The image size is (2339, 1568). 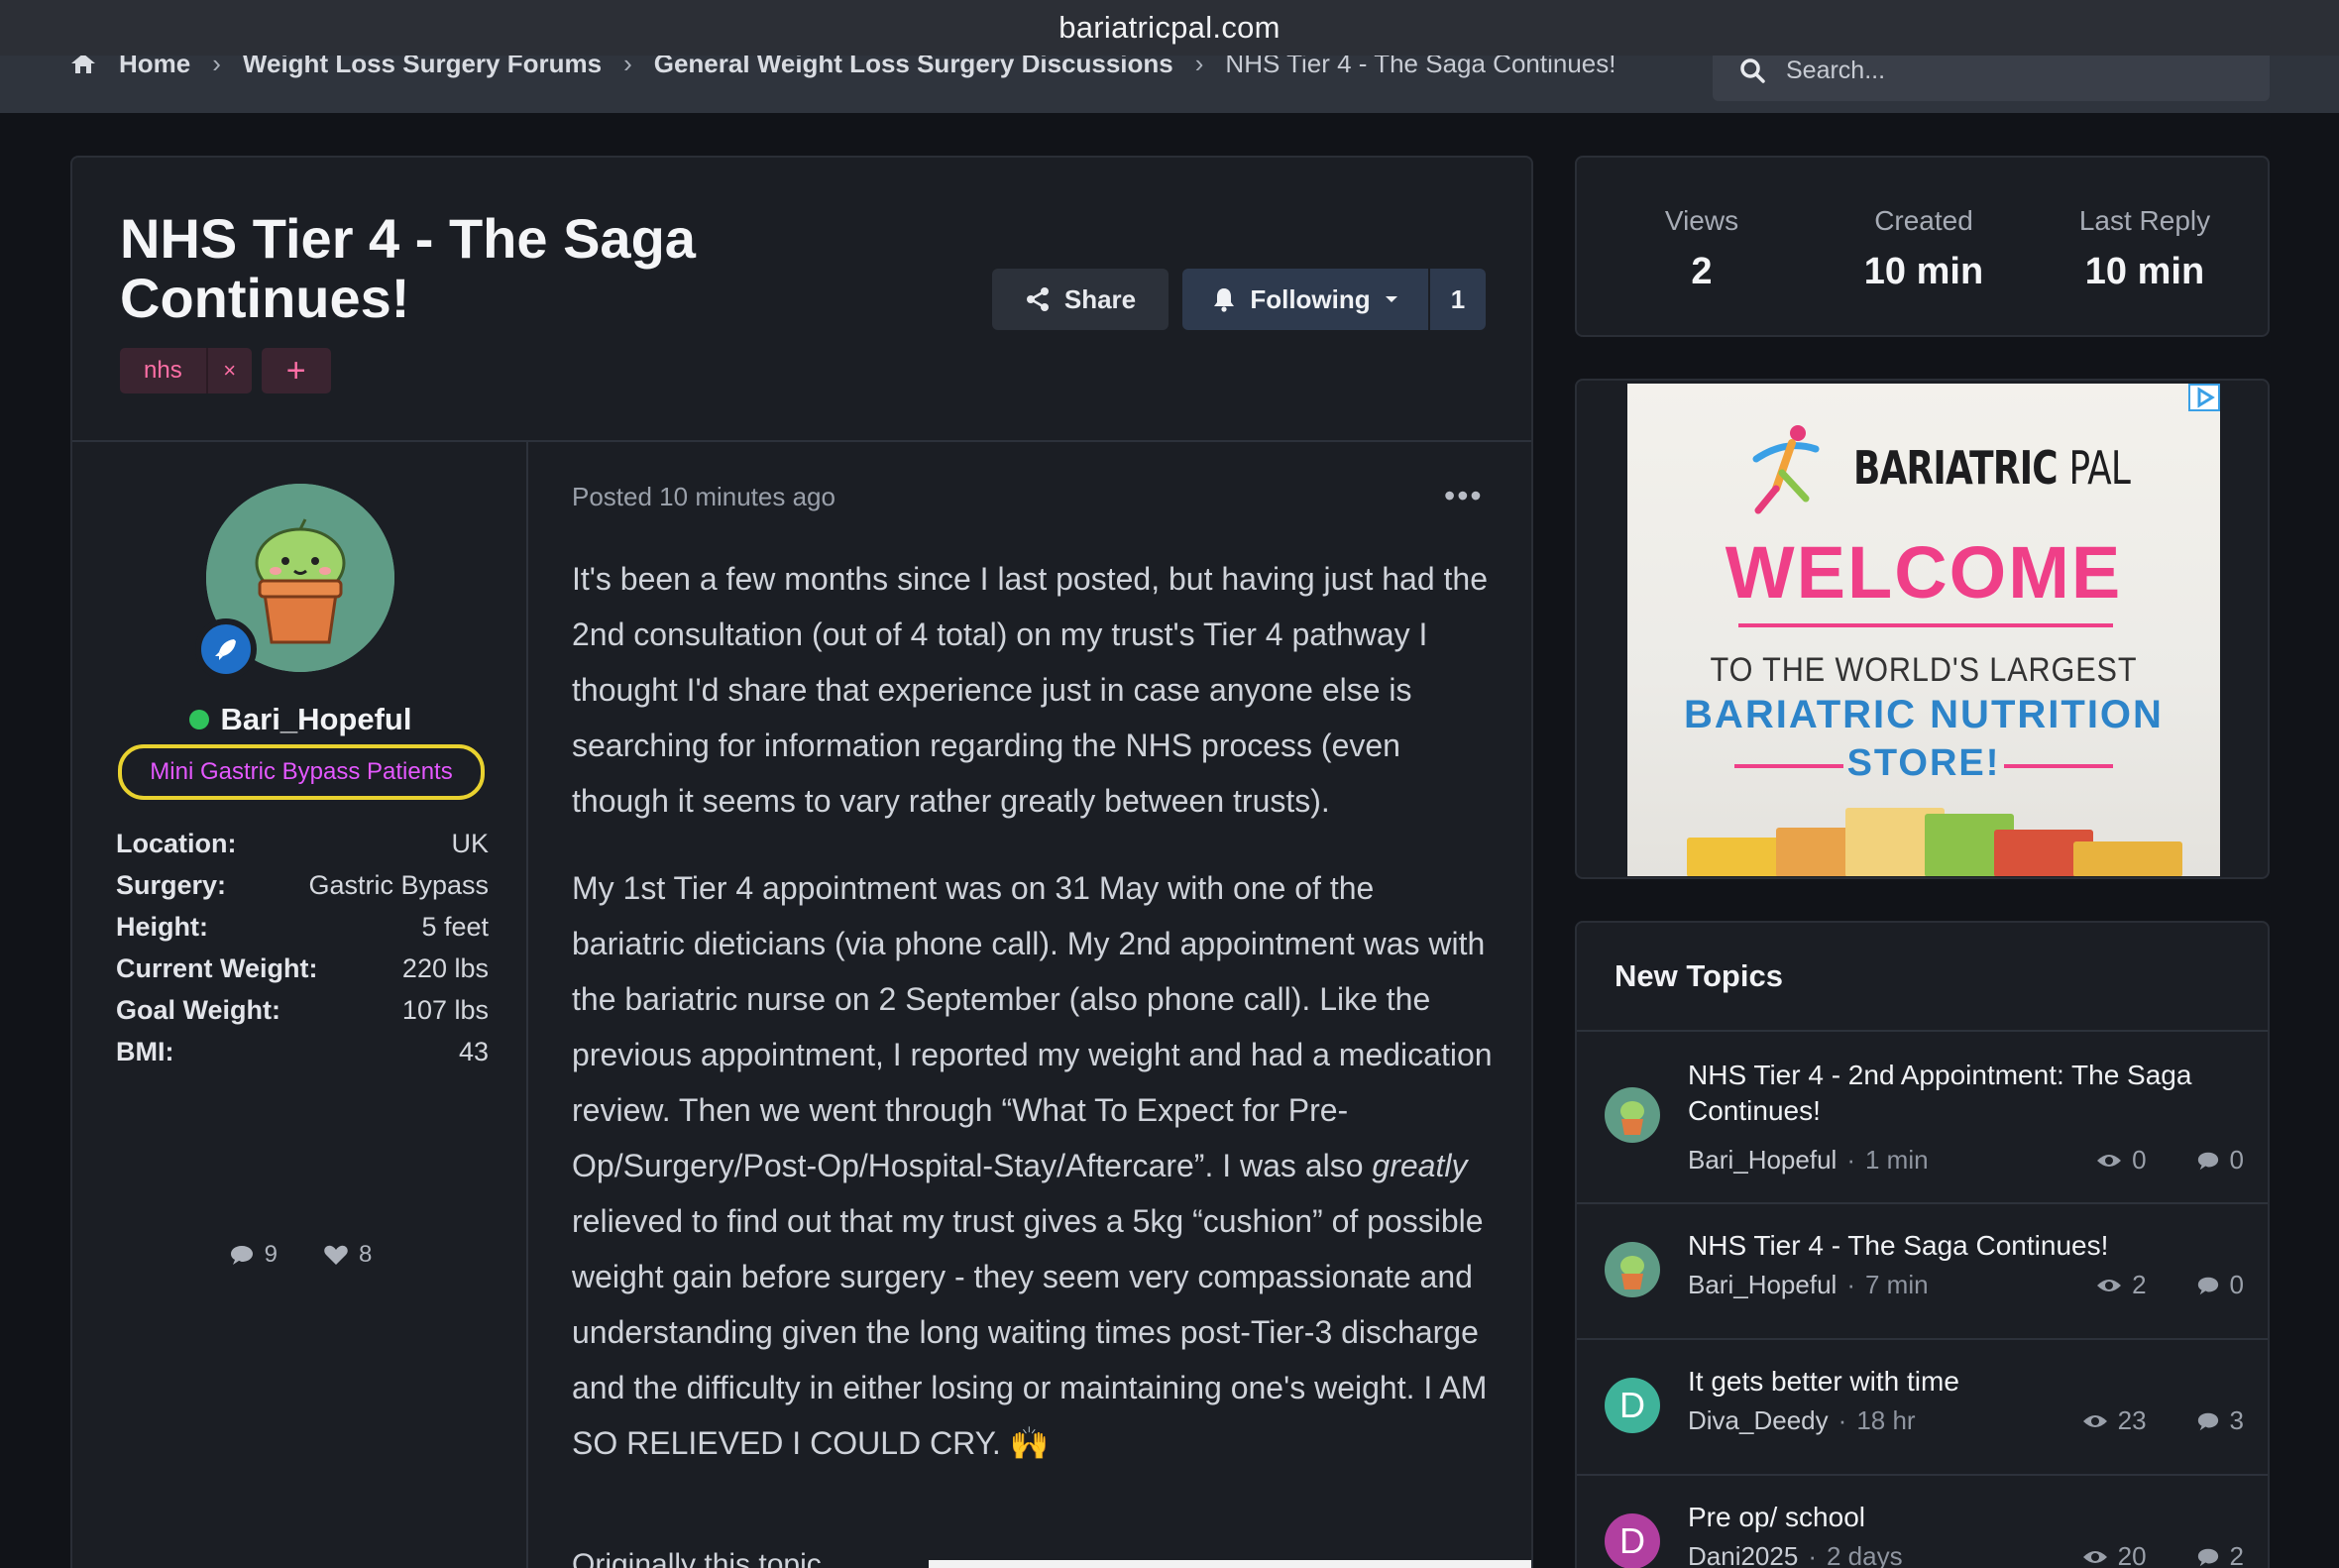 What do you see at coordinates (2139, 1284) in the screenshot?
I see `views-number: 2` at bounding box center [2139, 1284].